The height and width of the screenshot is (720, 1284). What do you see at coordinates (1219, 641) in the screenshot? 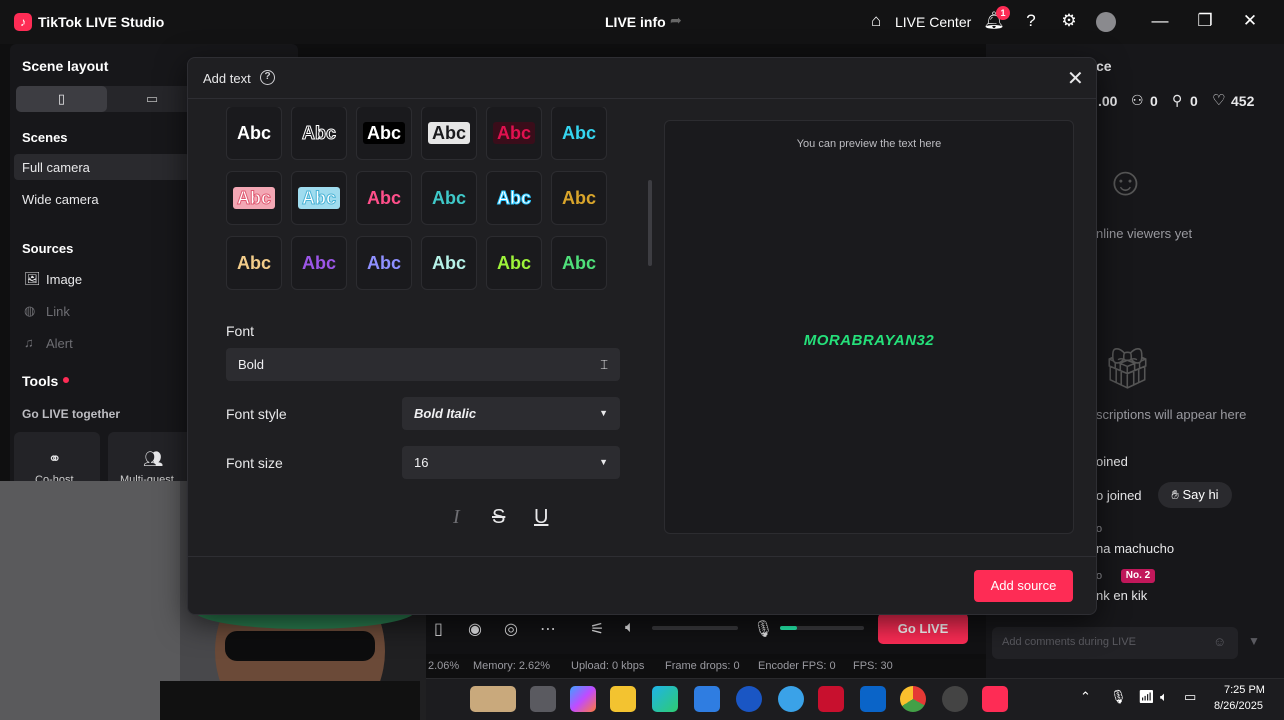
I see `emoji-icon: ☺` at bounding box center [1219, 641].